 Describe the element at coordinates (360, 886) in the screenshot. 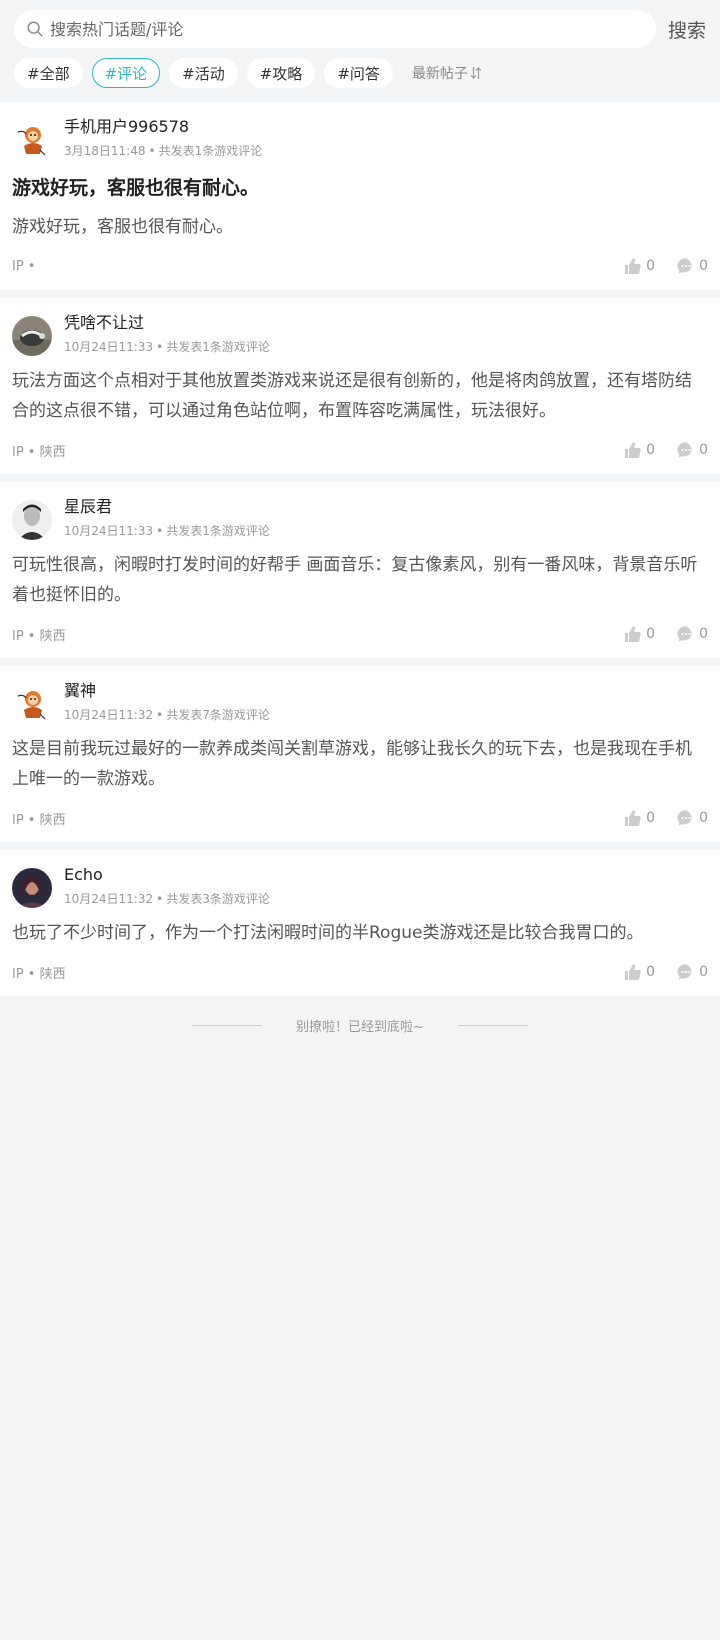

I see `post-header: Echo 10月24日11:32 • 共发表3条游戏评论` at that location.